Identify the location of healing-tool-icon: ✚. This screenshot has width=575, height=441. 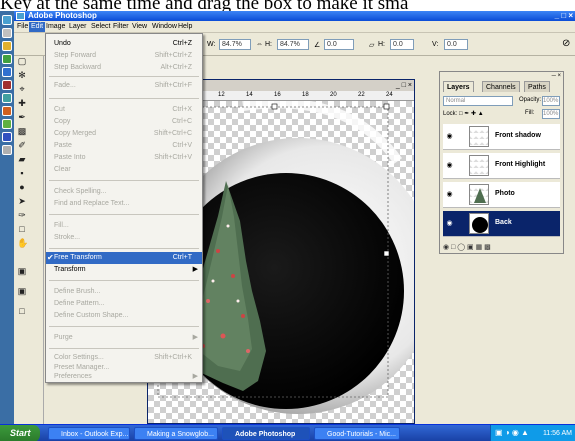
(22, 103).